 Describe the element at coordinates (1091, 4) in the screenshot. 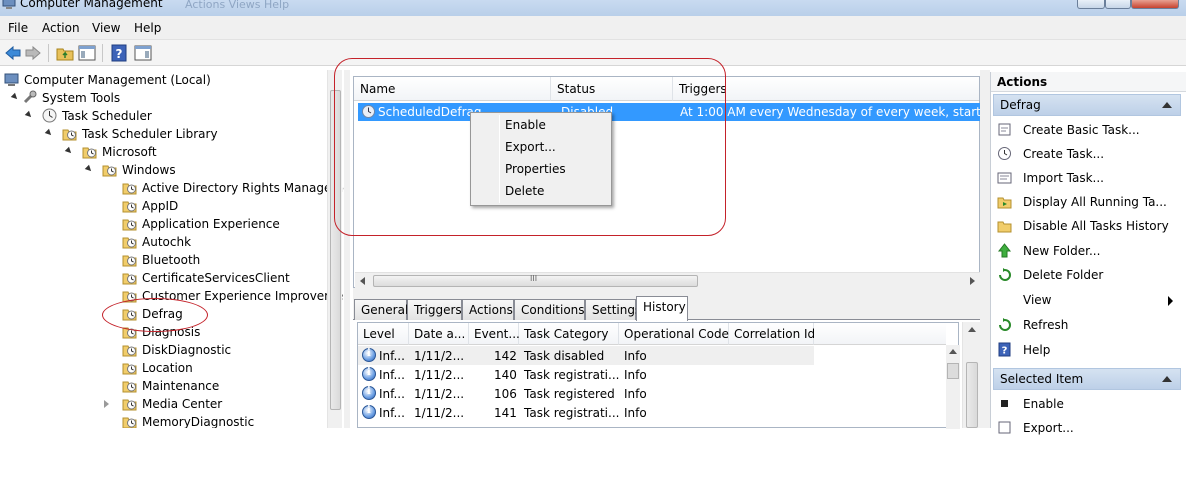

I see `minimize-button` at that location.